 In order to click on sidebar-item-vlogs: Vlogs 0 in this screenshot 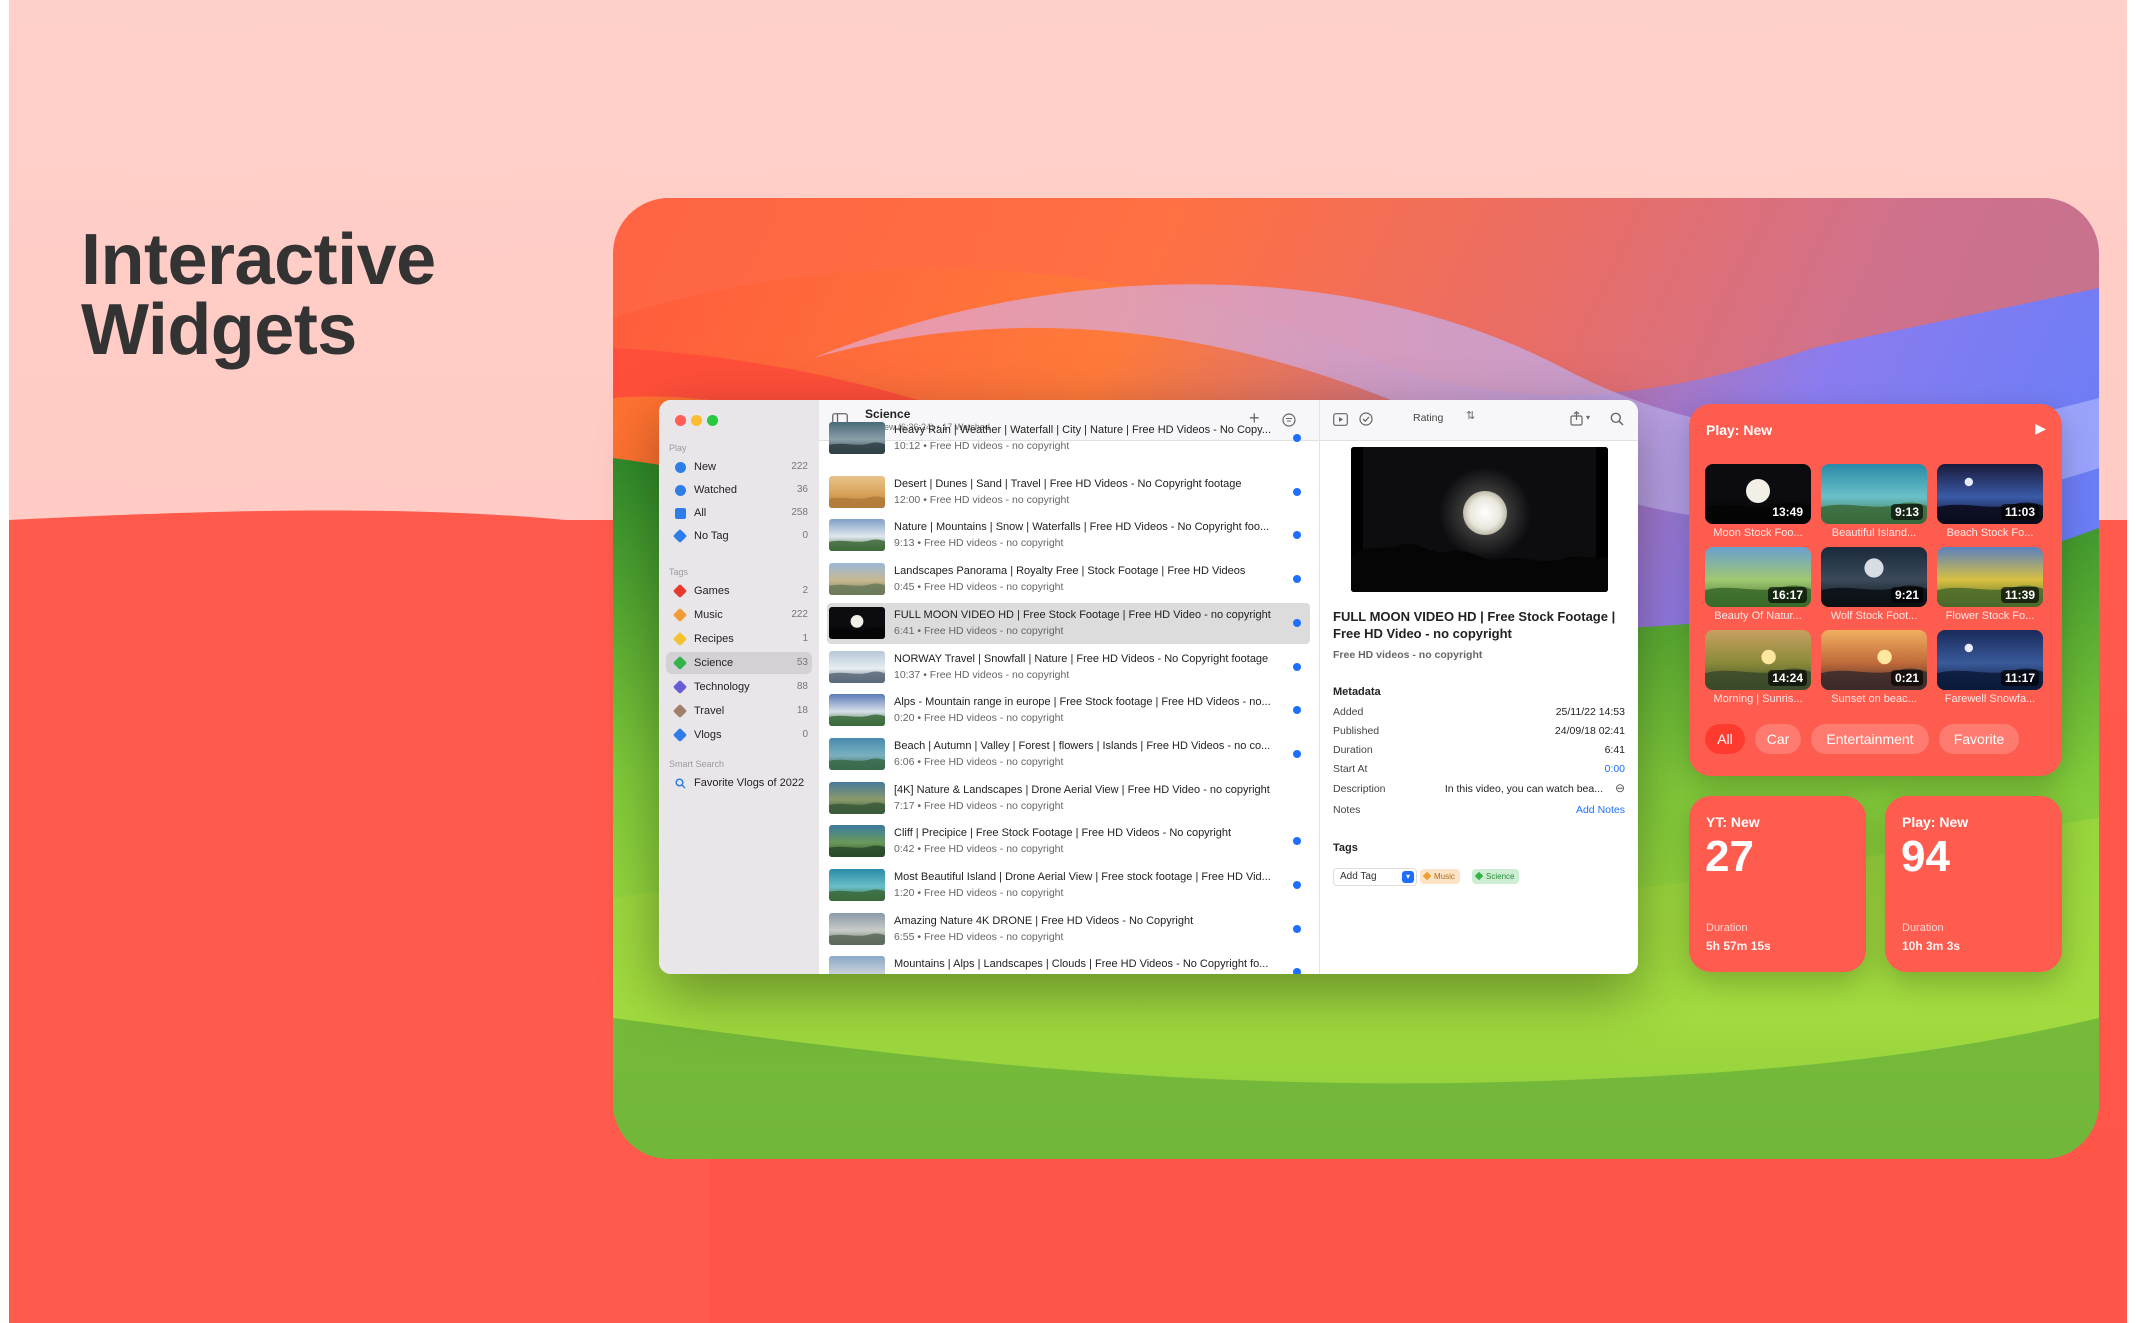, I will do `click(739, 735)`.